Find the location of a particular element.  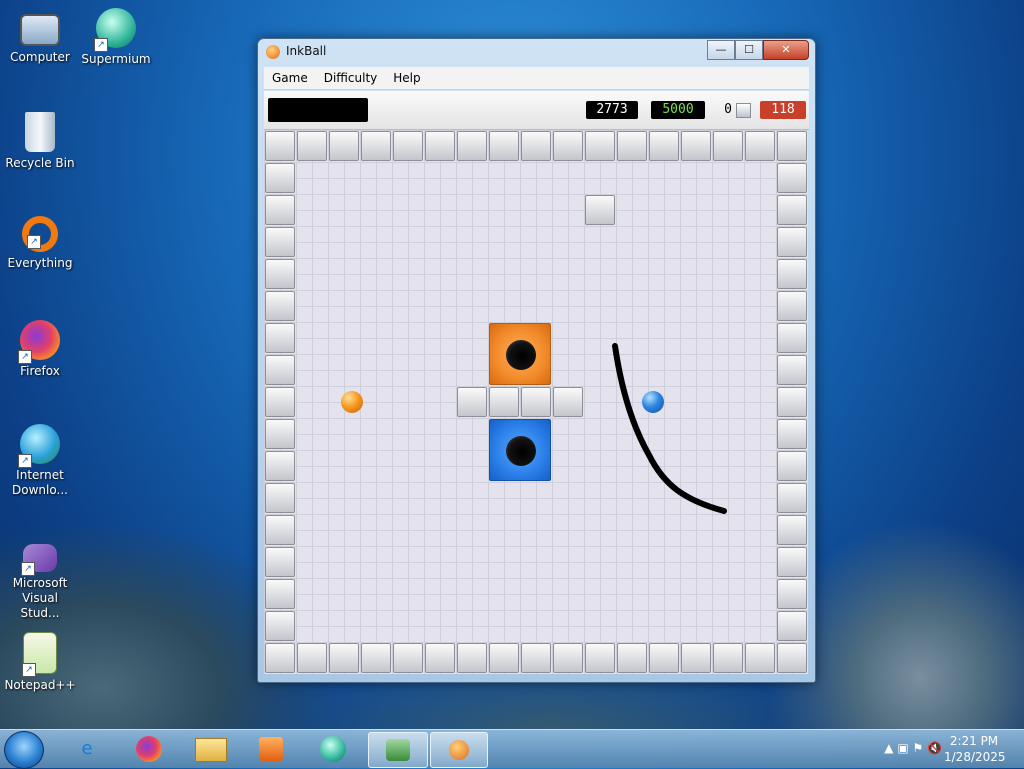

menu-help: Help is located at coordinates (406, 78).